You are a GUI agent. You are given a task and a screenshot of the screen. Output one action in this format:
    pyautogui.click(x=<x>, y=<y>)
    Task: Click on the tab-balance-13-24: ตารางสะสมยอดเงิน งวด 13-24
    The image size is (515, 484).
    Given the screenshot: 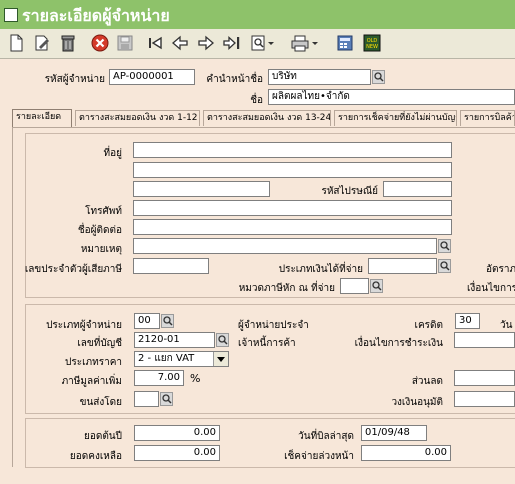 What is the action you would take?
    pyautogui.click(x=267, y=118)
    